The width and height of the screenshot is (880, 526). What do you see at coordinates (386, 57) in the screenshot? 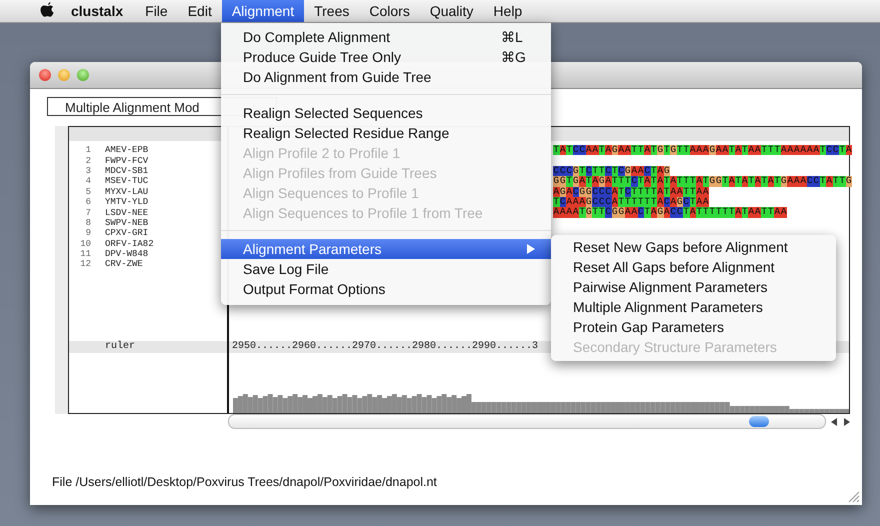
I see `menu-item: Produce Guide Tree Only ⌘G` at bounding box center [386, 57].